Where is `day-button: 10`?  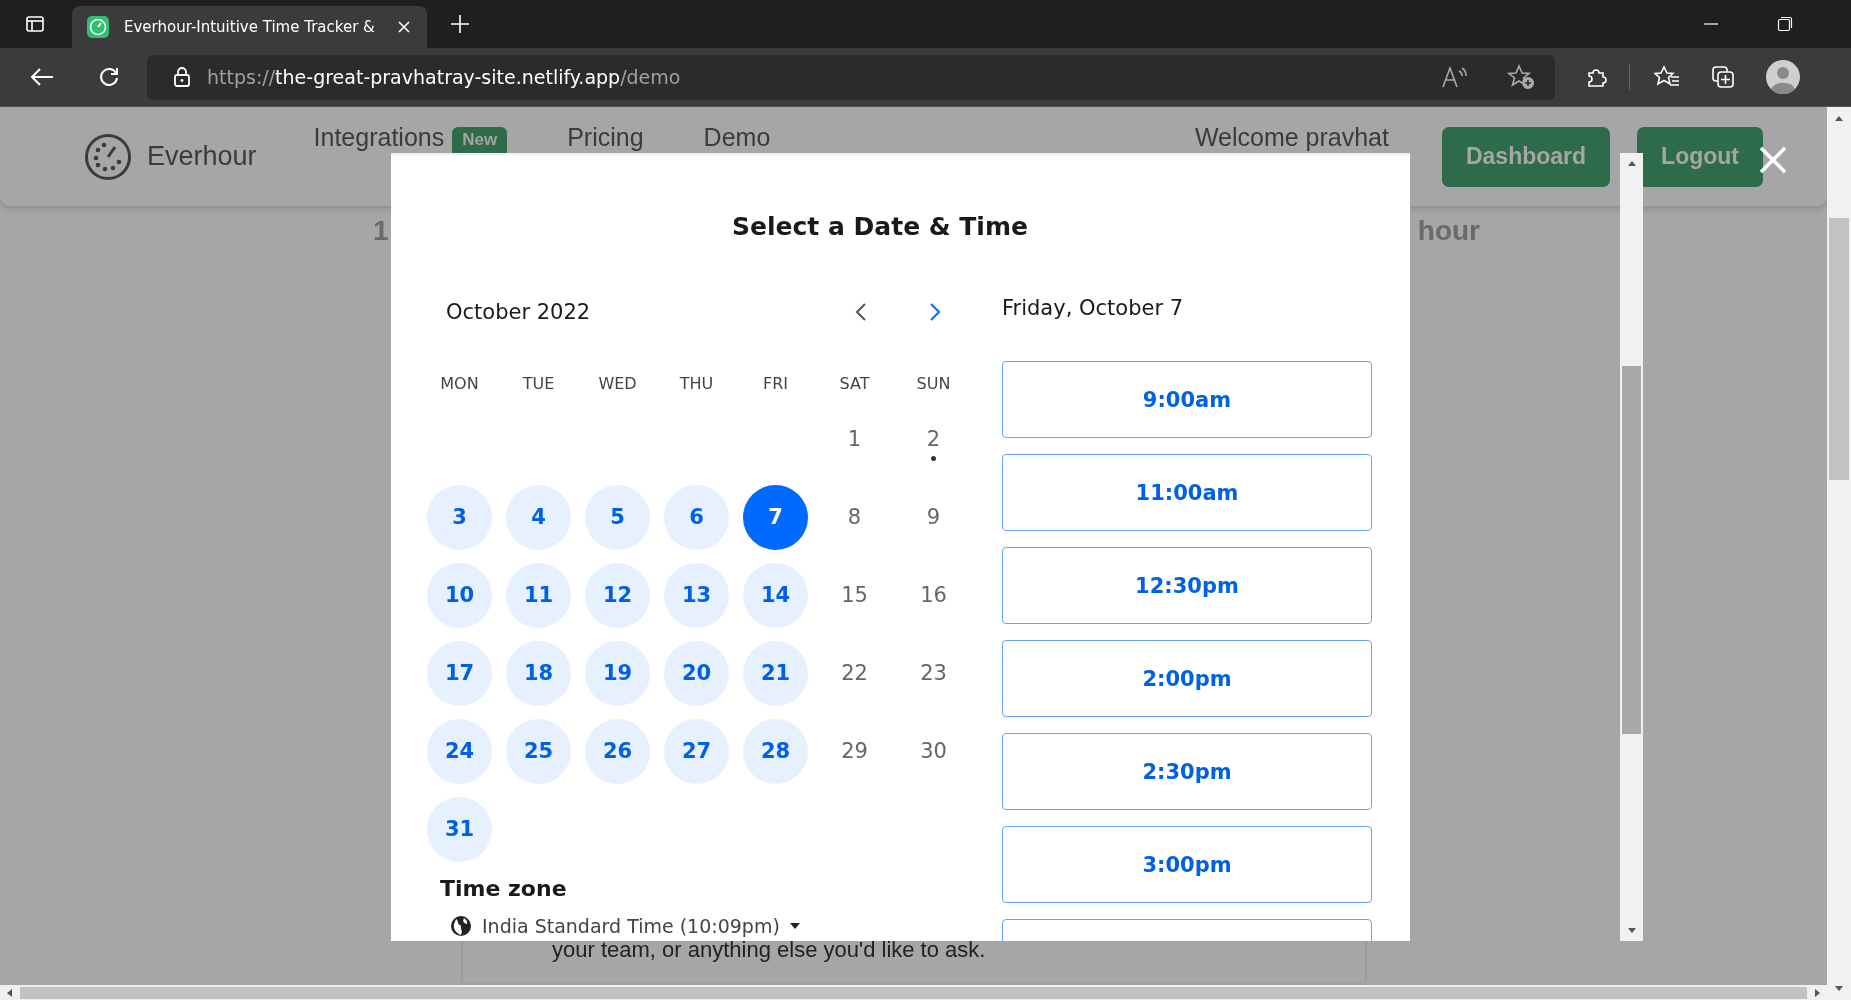
day-button: 10 is located at coordinates (459, 595).